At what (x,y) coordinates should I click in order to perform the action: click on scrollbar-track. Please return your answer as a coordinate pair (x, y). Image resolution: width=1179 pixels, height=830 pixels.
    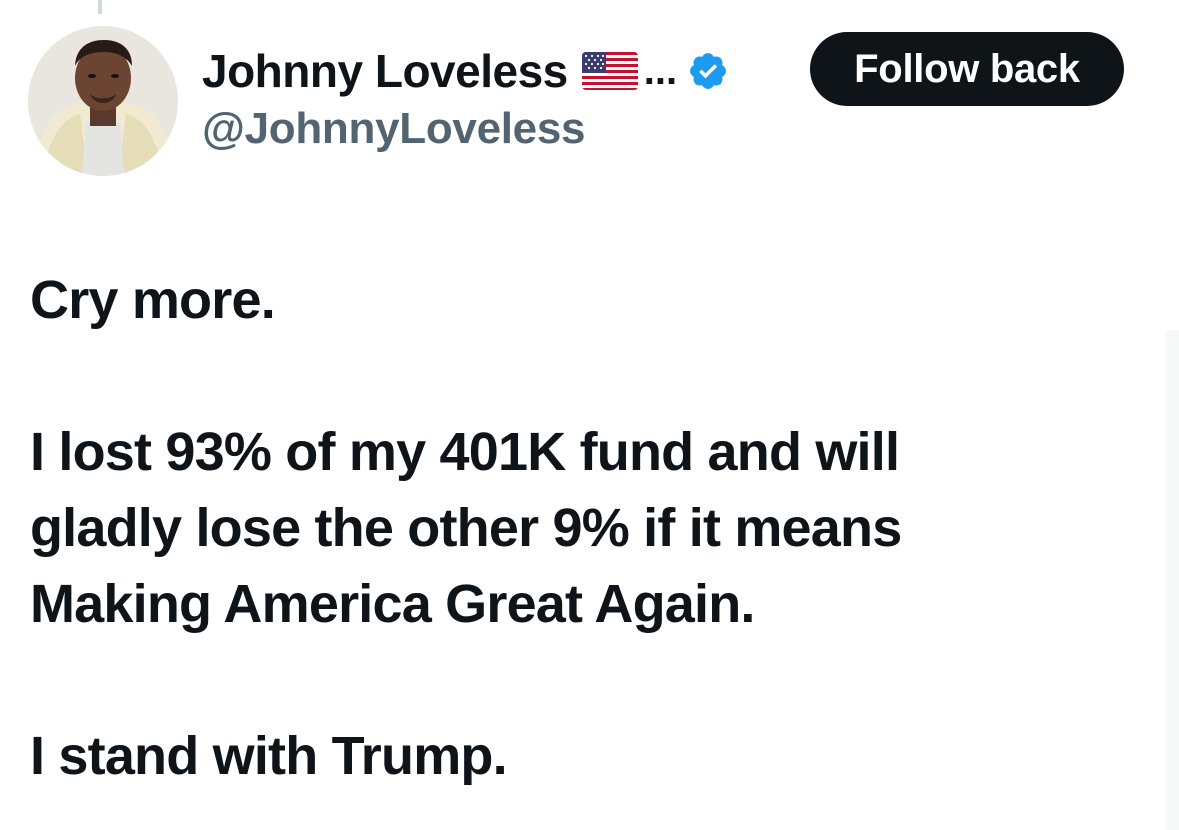
    Looking at the image, I should click on (1172, 580).